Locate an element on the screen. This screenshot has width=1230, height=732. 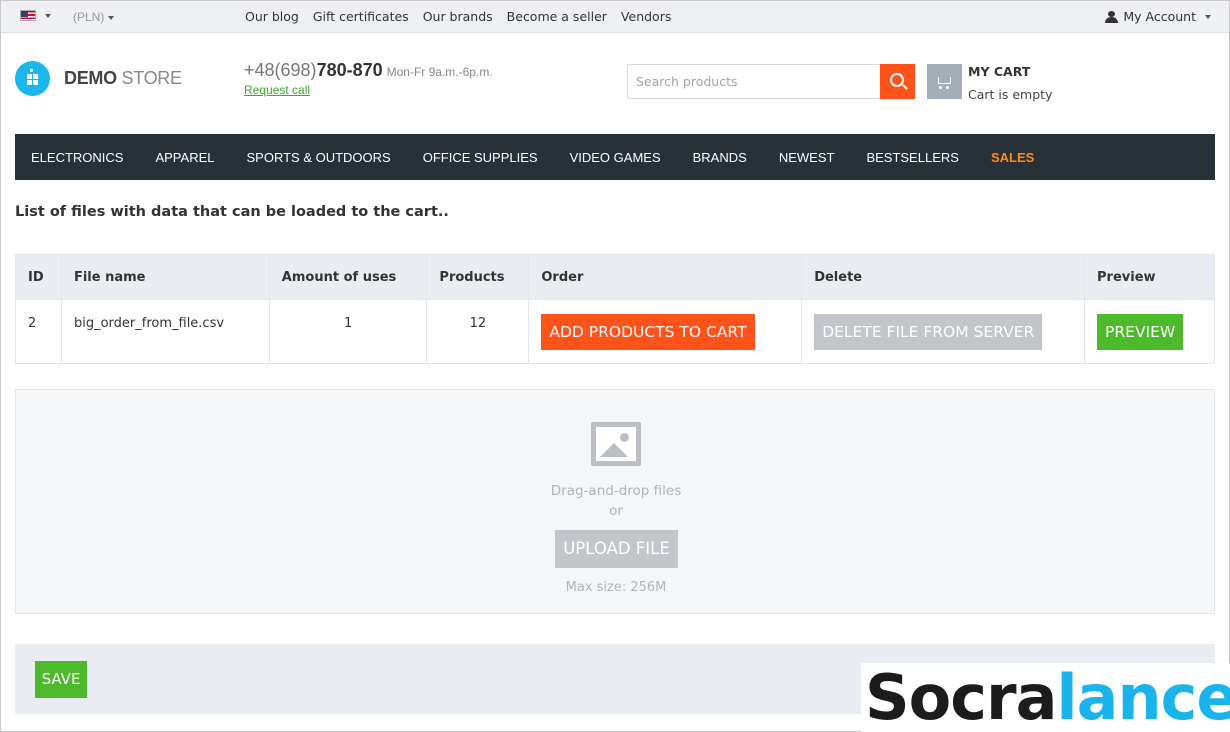
delete-file-button: DELETE FILE FROM SERVER is located at coordinates (928, 332).